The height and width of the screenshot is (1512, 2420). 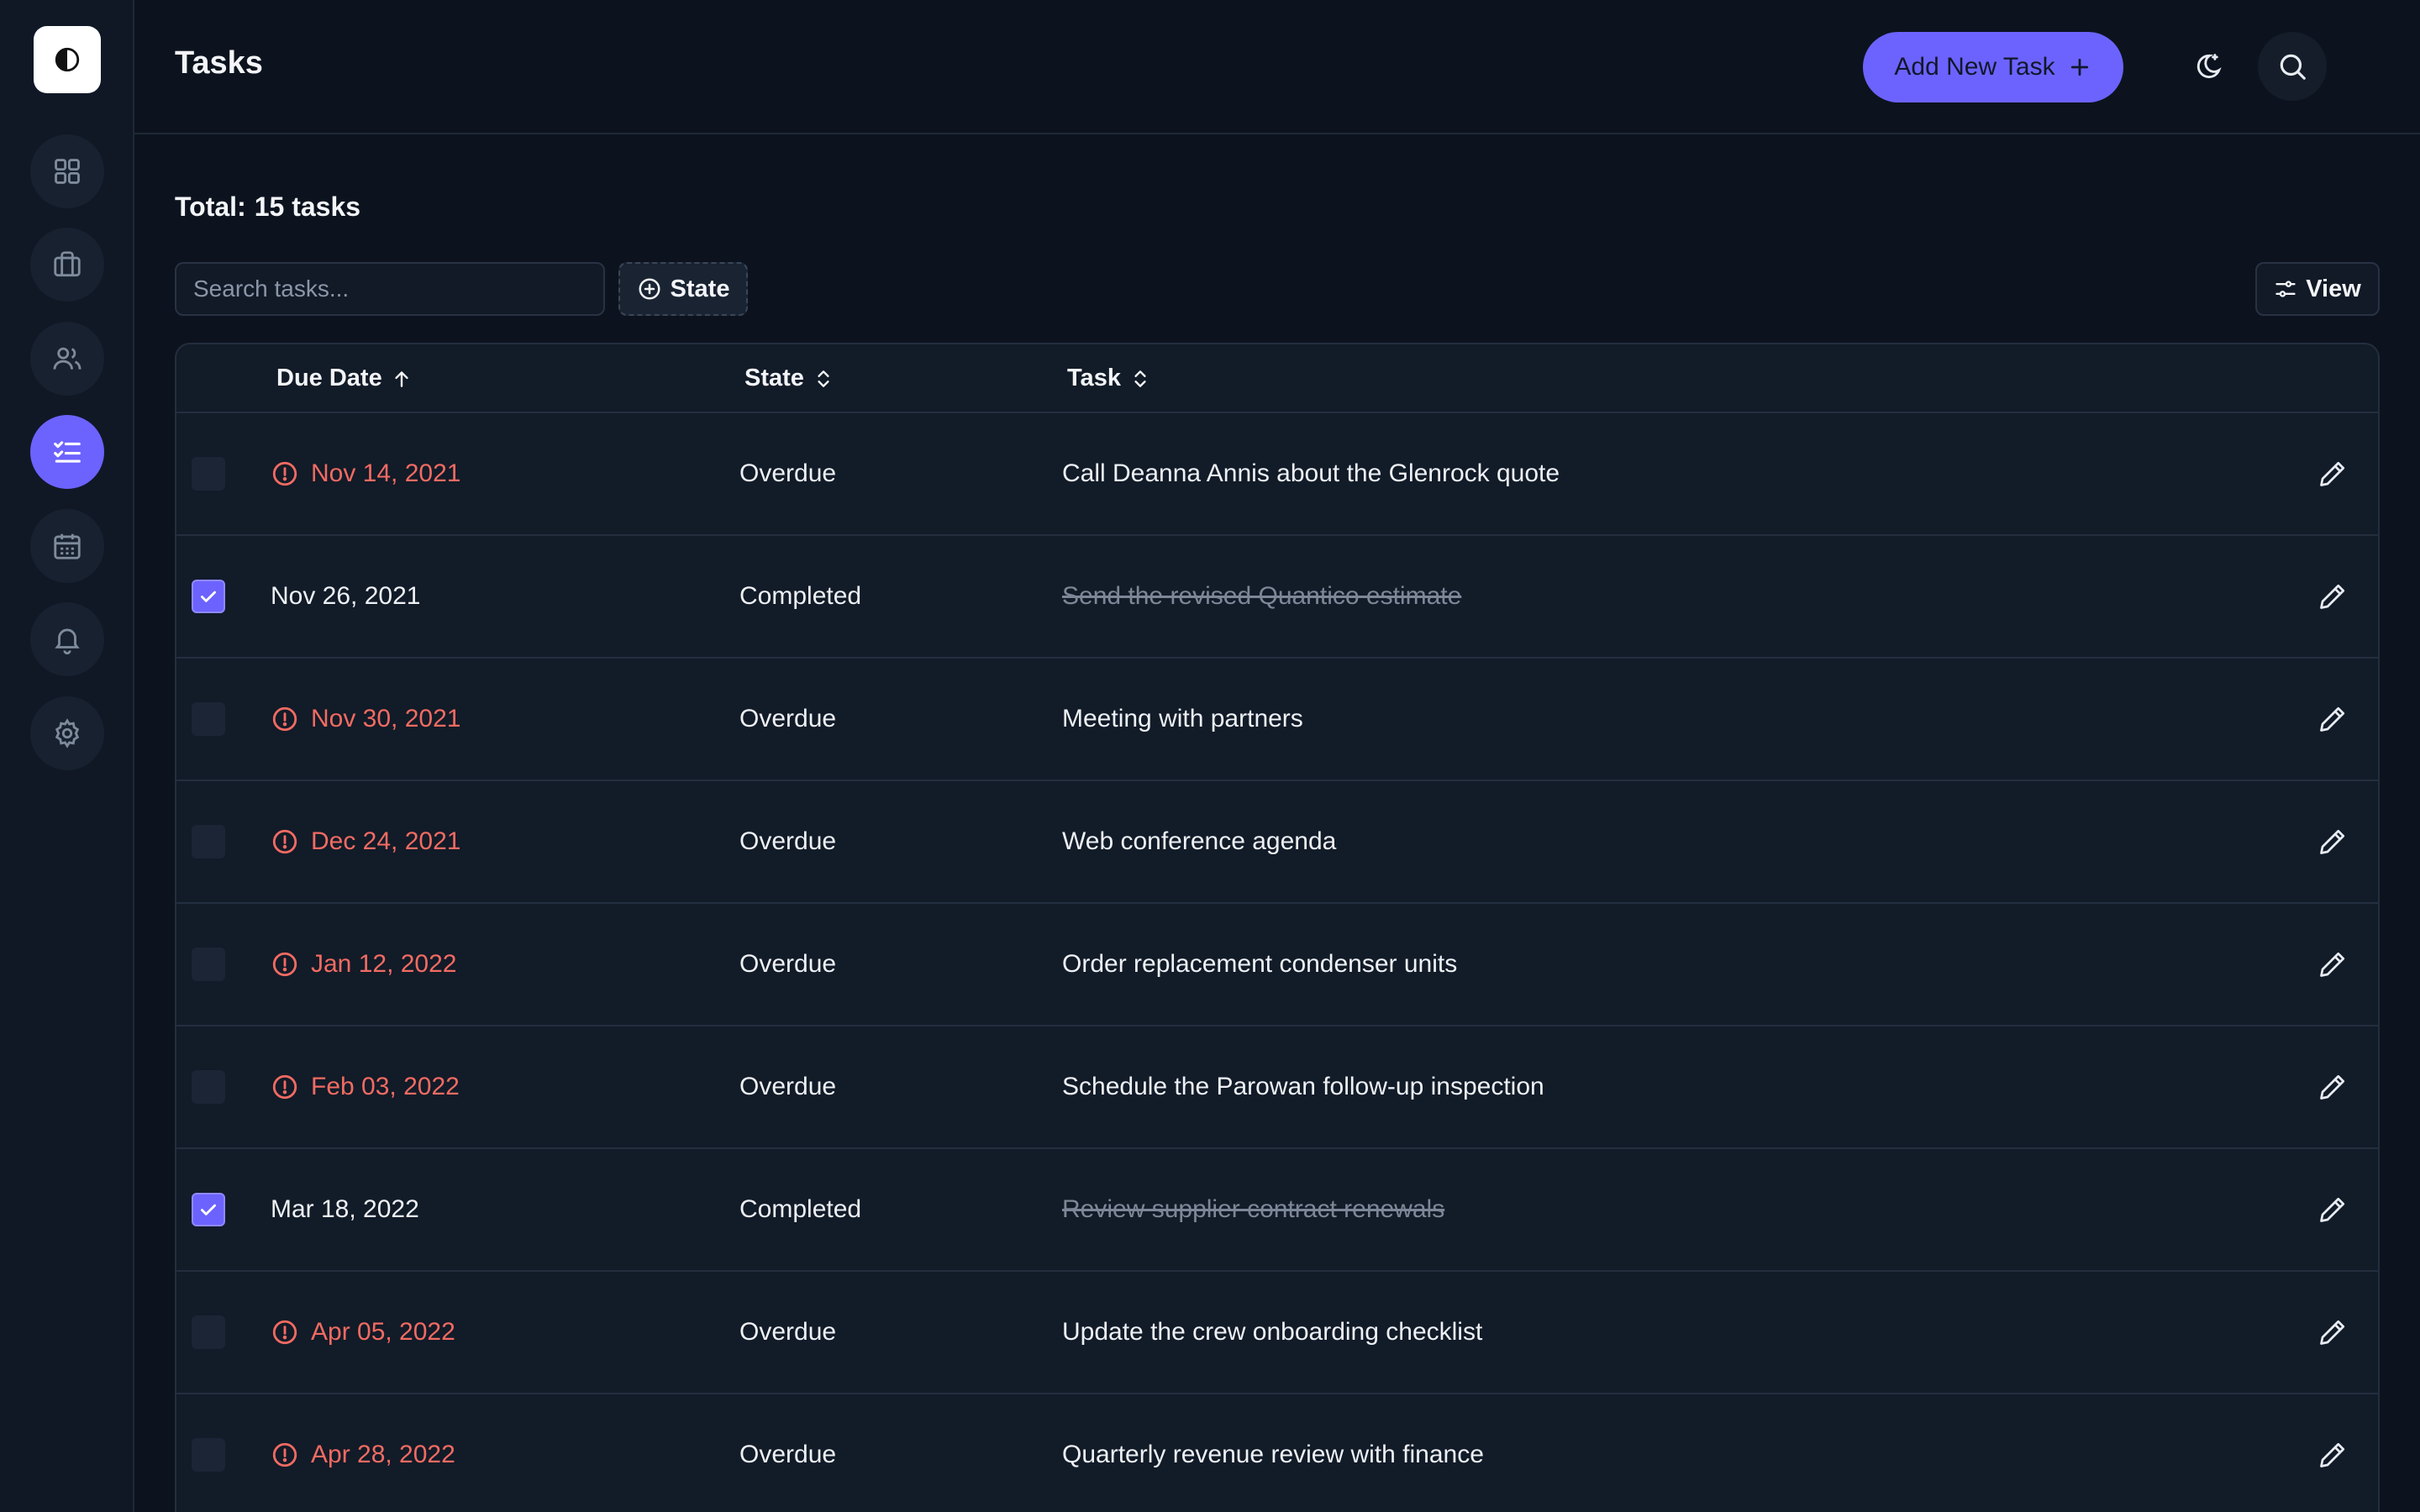 I want to click on gear-icon, so click(x=67, y=733).